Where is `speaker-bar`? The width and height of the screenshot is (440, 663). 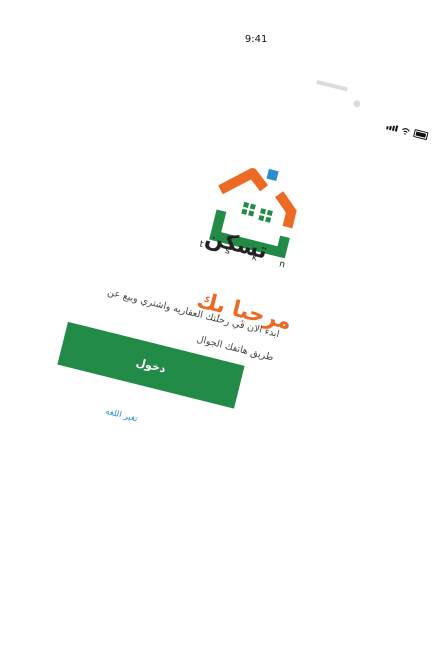
speaker-bar is located at coordinates (331, 85).